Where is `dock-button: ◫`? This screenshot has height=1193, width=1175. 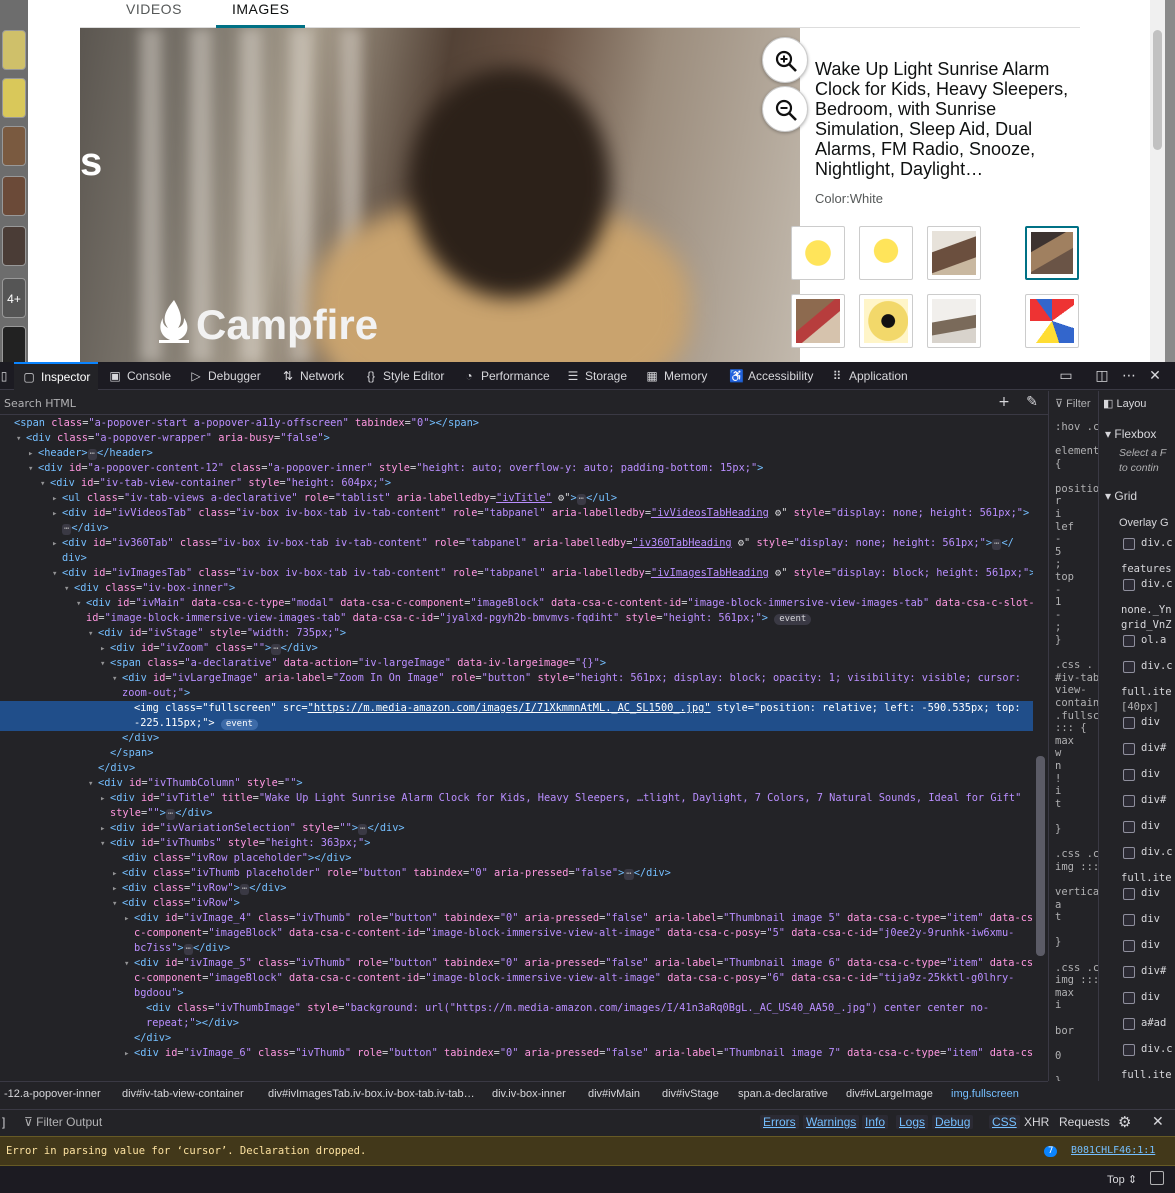 dock-button: ◫ is located at coordinates (1102, 376).